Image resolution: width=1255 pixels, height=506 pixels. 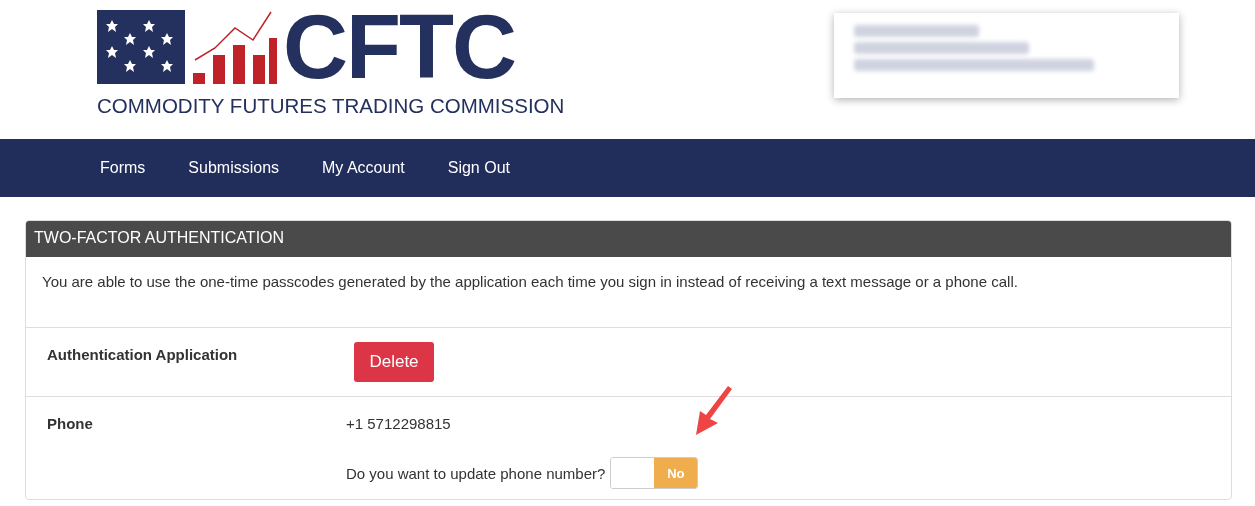 What do you see at coordinates (476, 473) in the screenshot?
I see `update-question: Do you want to update phone number?` at bounding box center [476, 473].